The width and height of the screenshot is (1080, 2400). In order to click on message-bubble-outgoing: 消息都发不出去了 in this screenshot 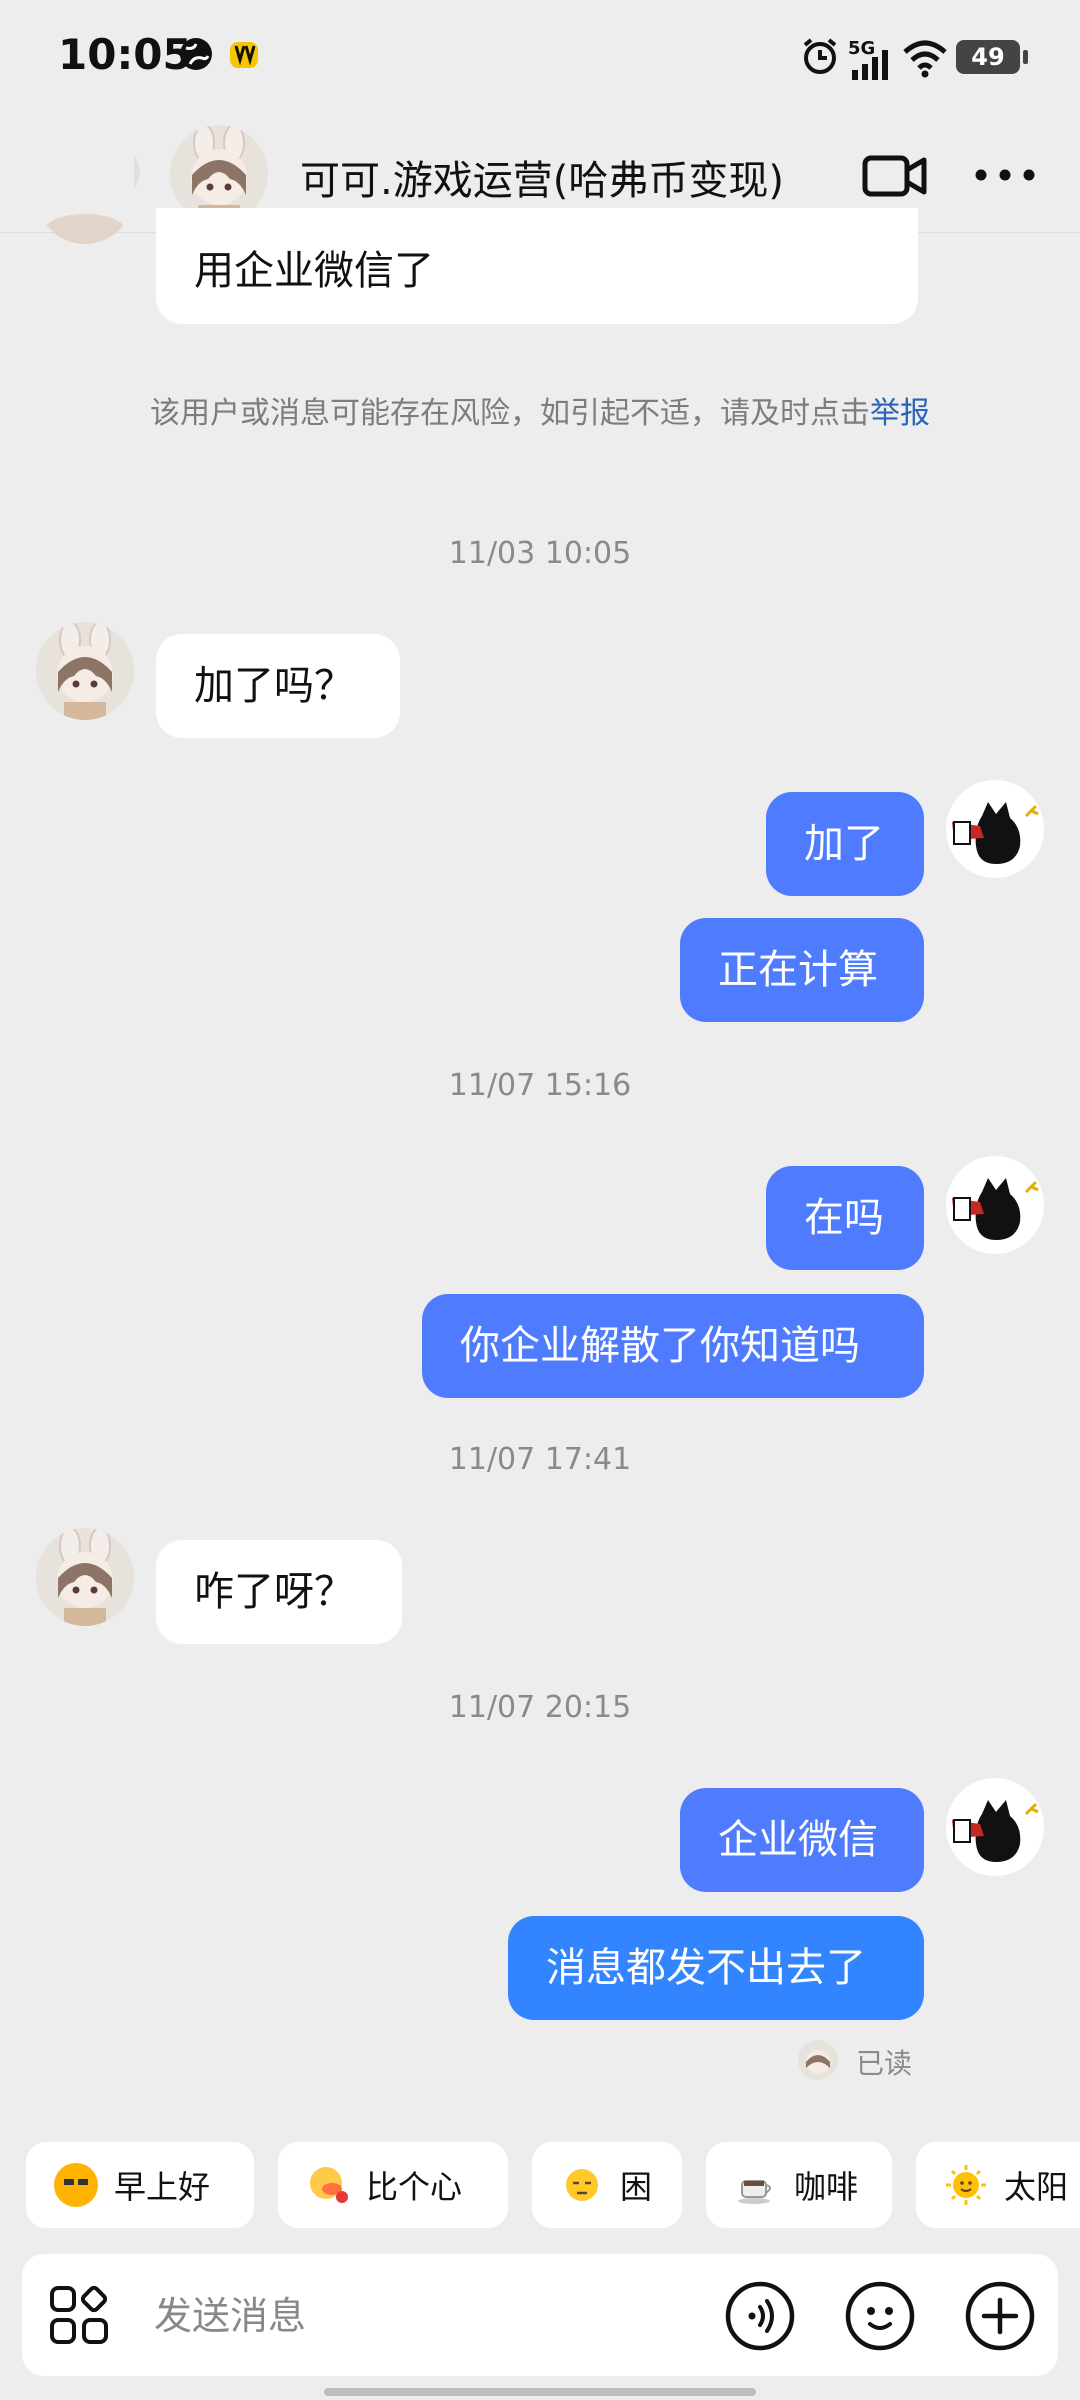, I will do `click(716, 1968)`.